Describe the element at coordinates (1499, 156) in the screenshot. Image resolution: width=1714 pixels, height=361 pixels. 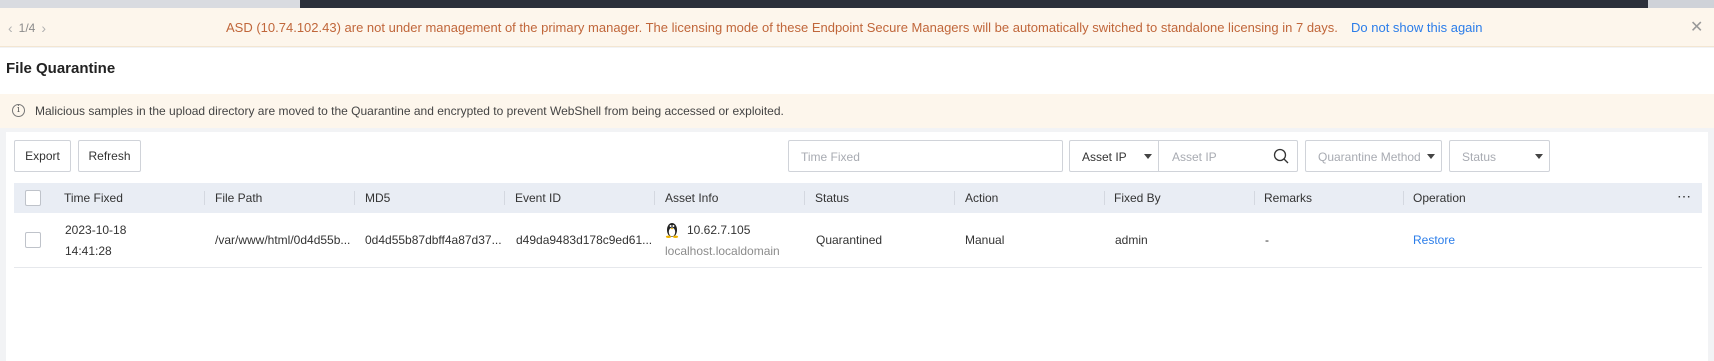
I see `status-select: Status` at that location.